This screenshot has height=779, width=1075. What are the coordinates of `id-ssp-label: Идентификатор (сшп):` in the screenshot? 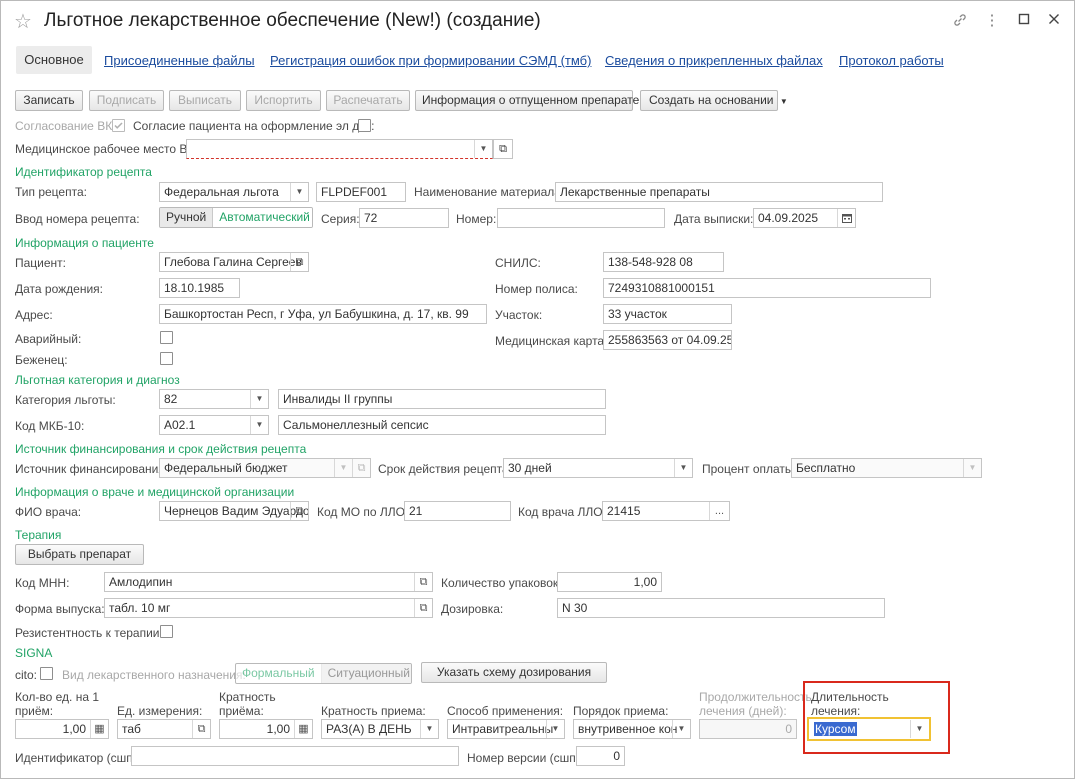 It's located at (78, 758).